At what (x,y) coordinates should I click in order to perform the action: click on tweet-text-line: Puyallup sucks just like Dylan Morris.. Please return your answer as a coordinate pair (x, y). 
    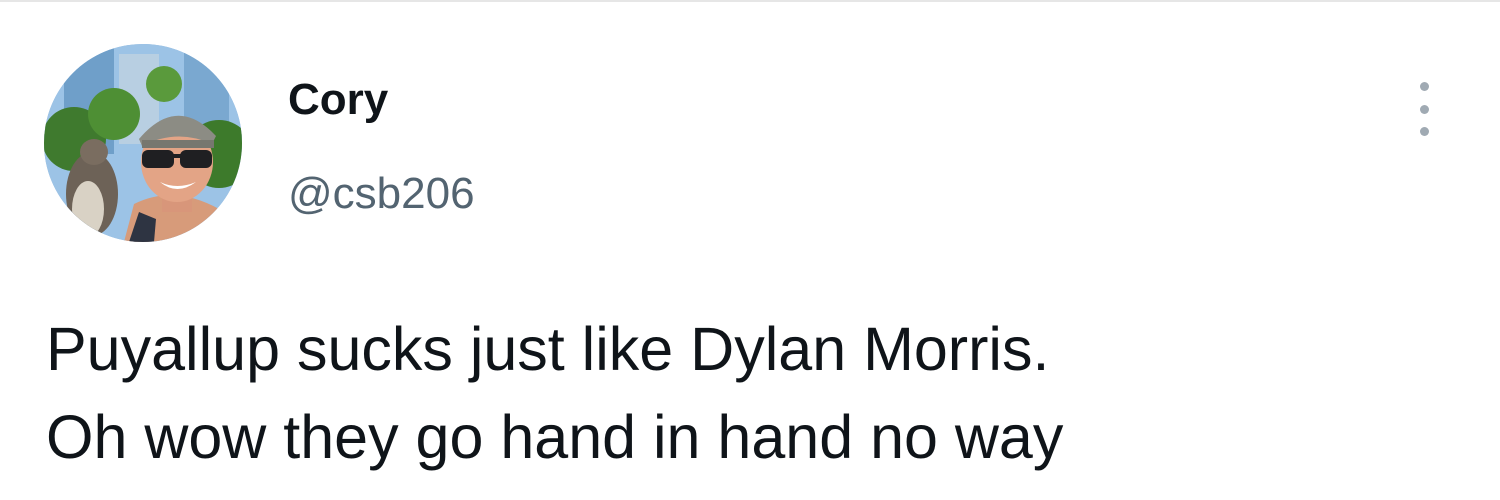
    Looking at the image, I should click on (548, 349).